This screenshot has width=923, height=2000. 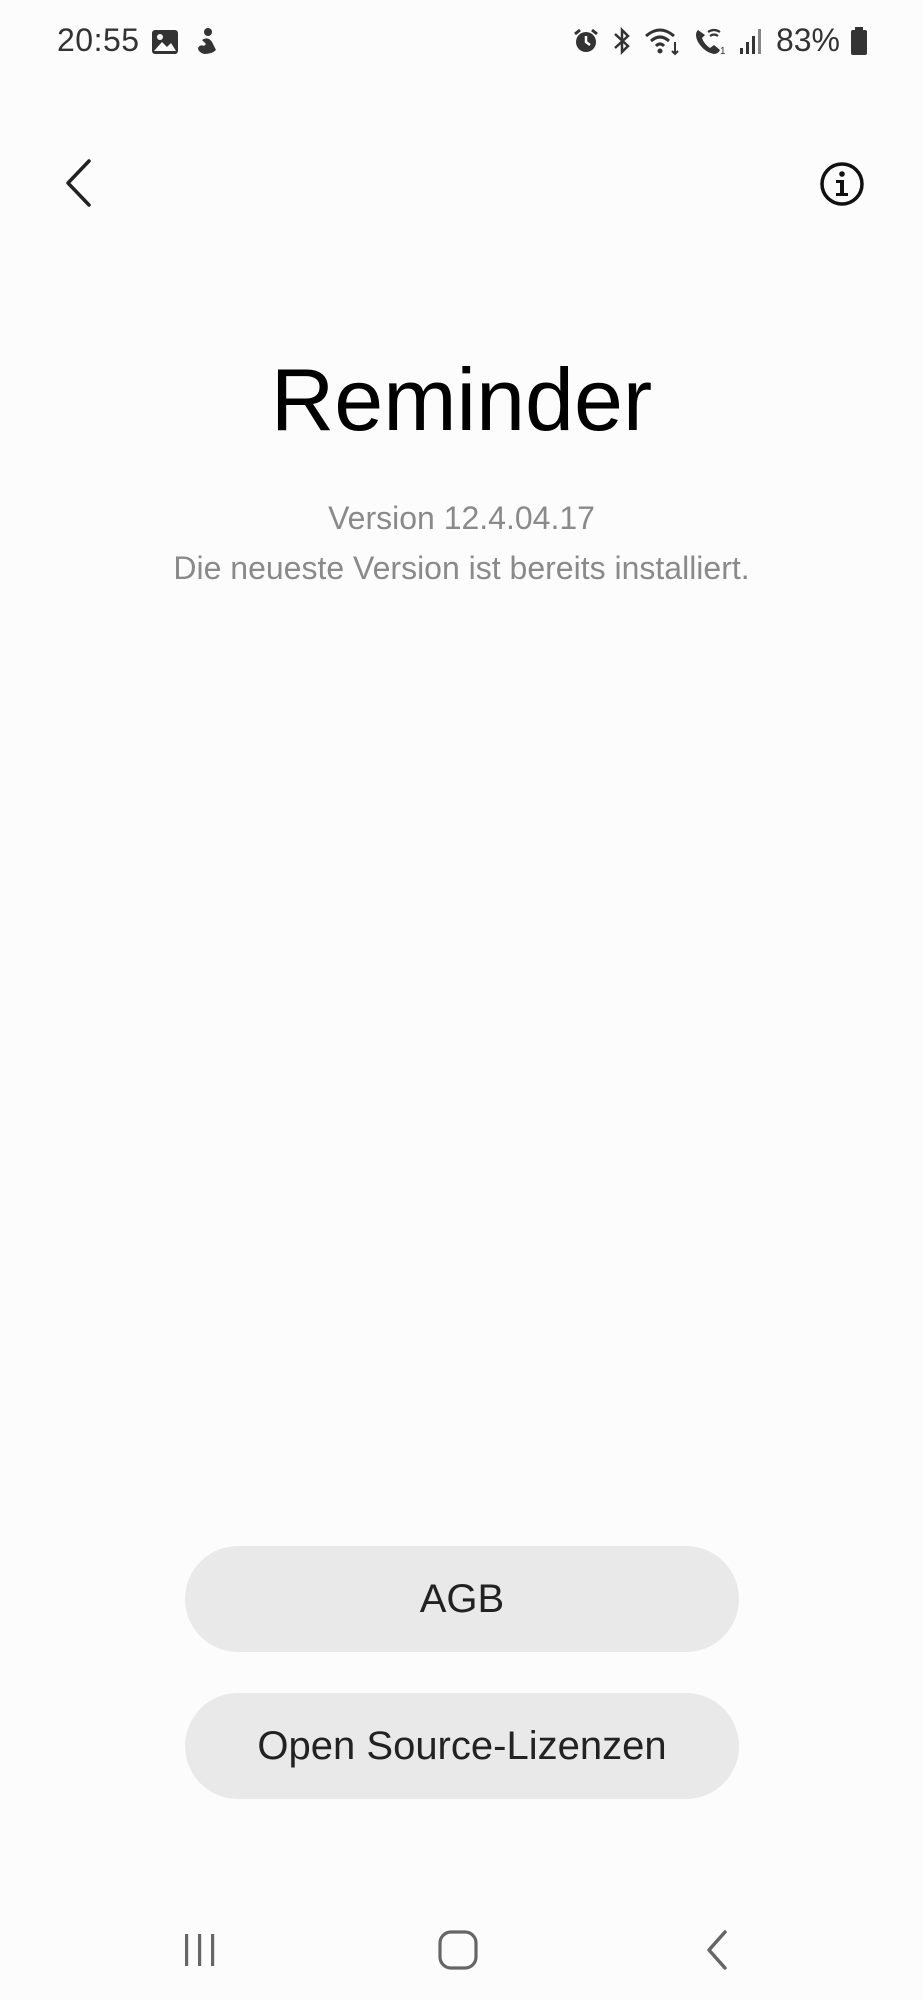 I want to click on info-button, so click(x=842, y=186).